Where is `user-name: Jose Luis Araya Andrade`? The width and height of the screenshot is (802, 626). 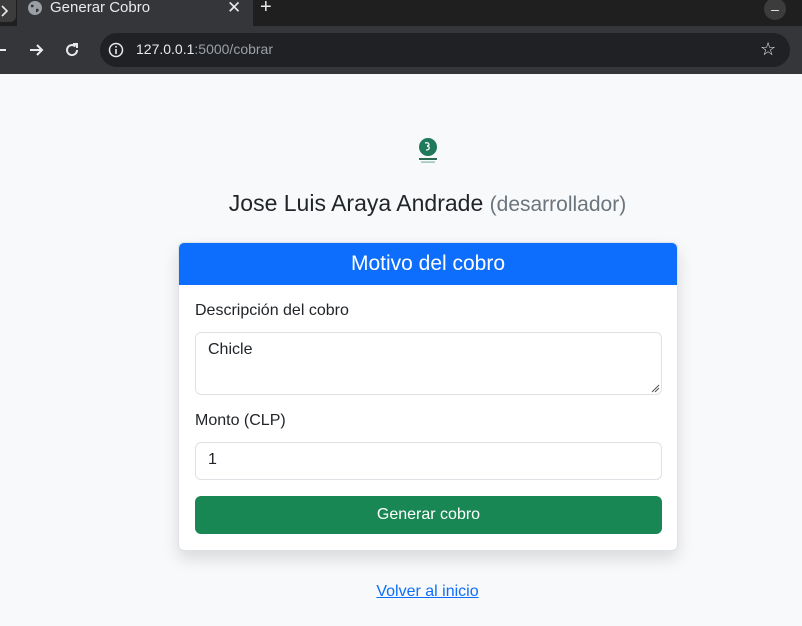
user-name: Jose Luis Araya Andrade is located at coordinates (356, 203).